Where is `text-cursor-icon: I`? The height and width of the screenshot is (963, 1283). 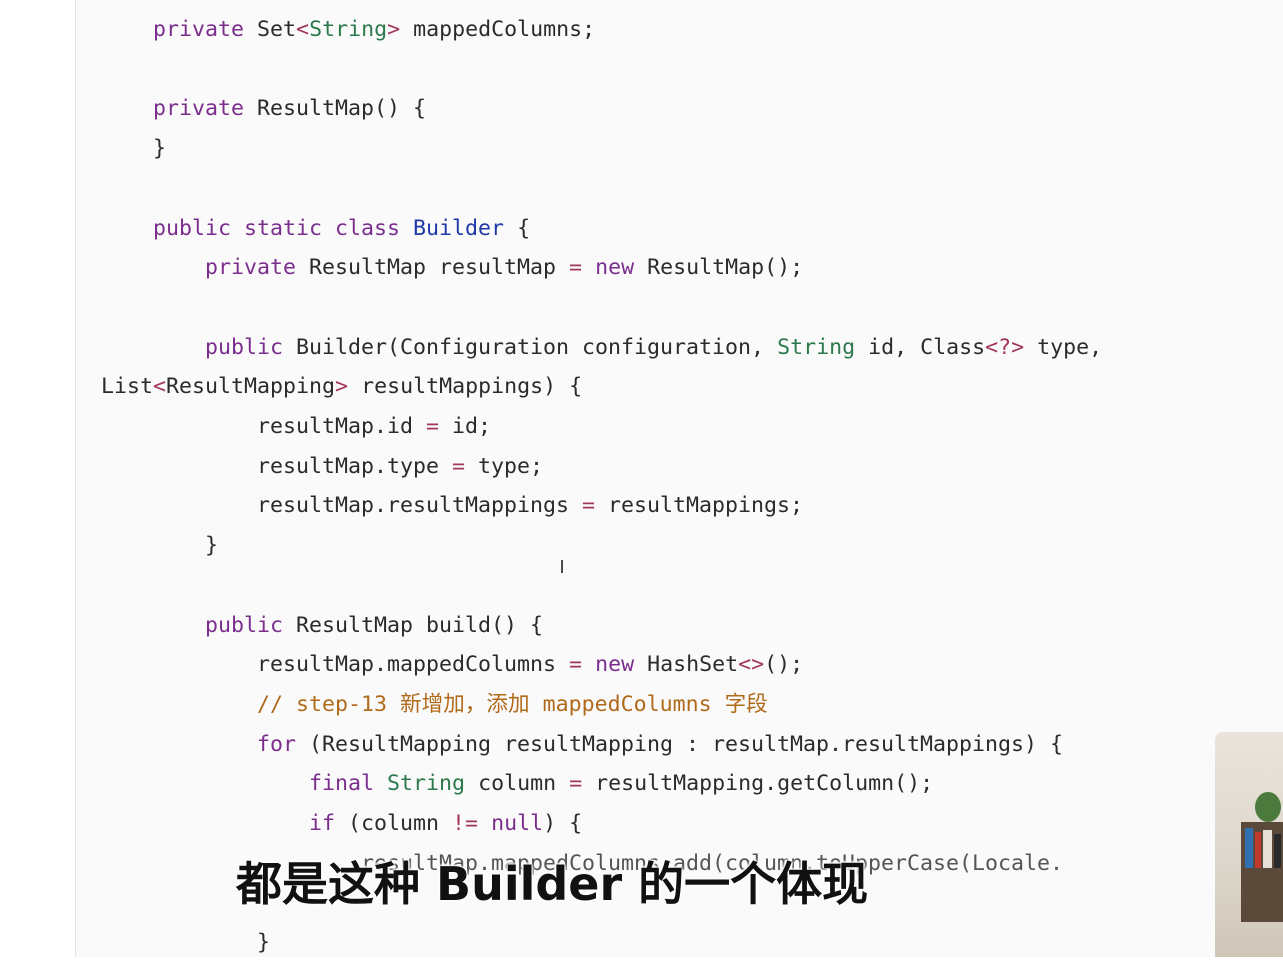
text-cursor-icon: I is located at coordinates (562, 567).